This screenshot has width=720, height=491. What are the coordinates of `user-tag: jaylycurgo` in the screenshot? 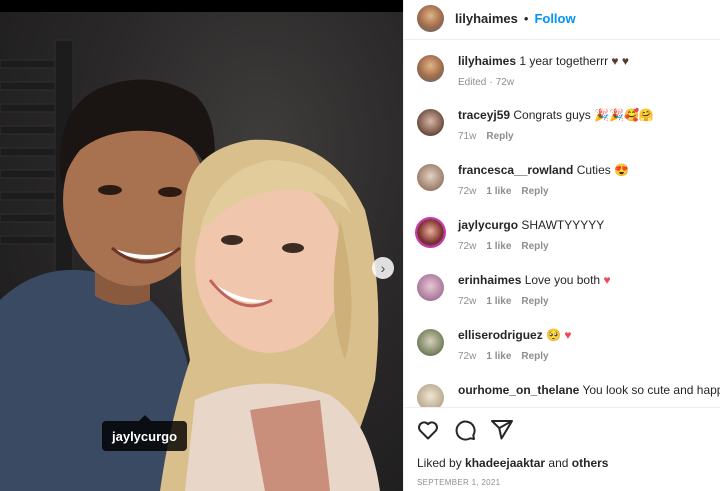 It's located at (145, 433).